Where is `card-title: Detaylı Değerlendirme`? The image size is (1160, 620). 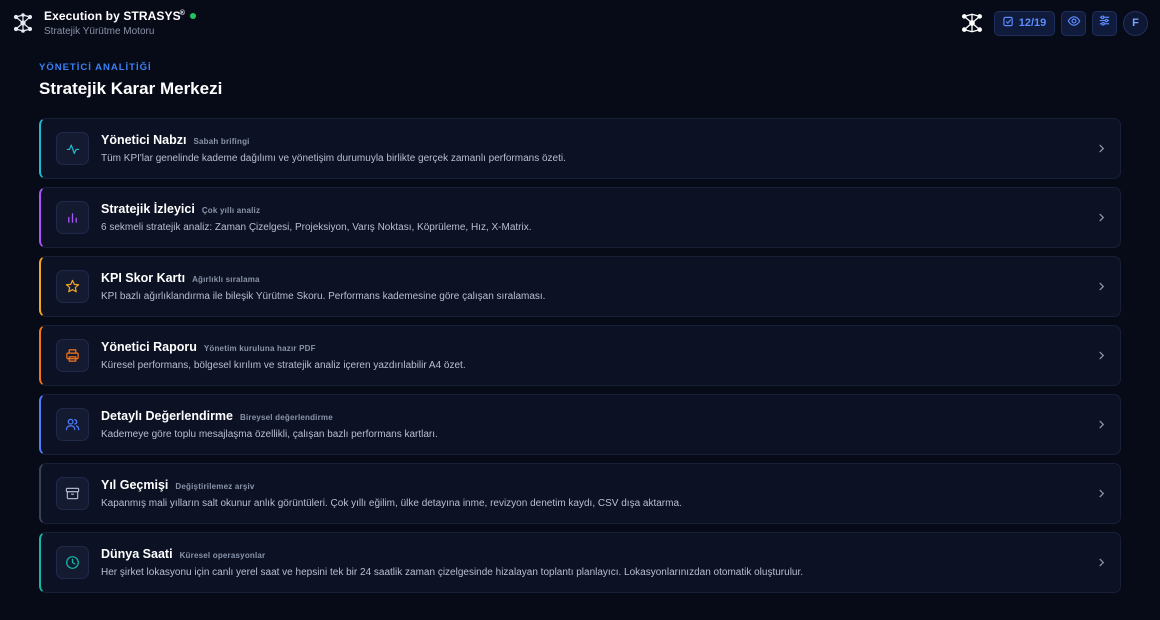
card-title: Detaylı Değerlendirme is located at coordinates (167, 416).